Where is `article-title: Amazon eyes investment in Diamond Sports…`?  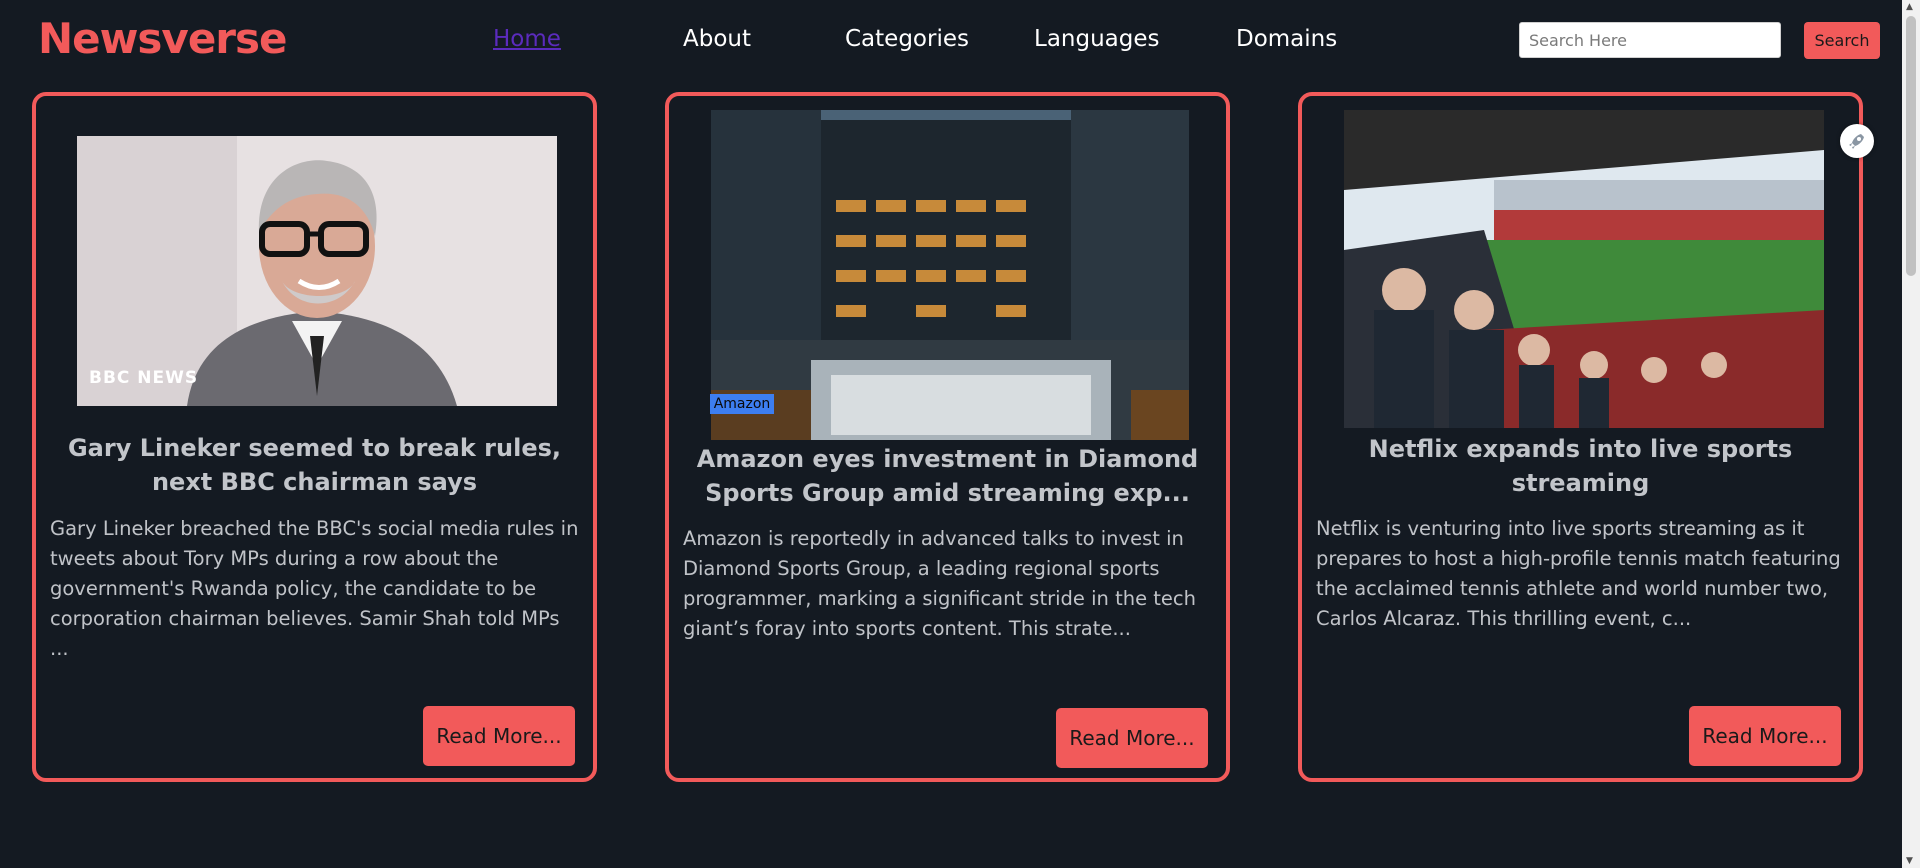
article-title: Amazon eyes investment in Diamond Sports… is located at coordinates (947, 476).